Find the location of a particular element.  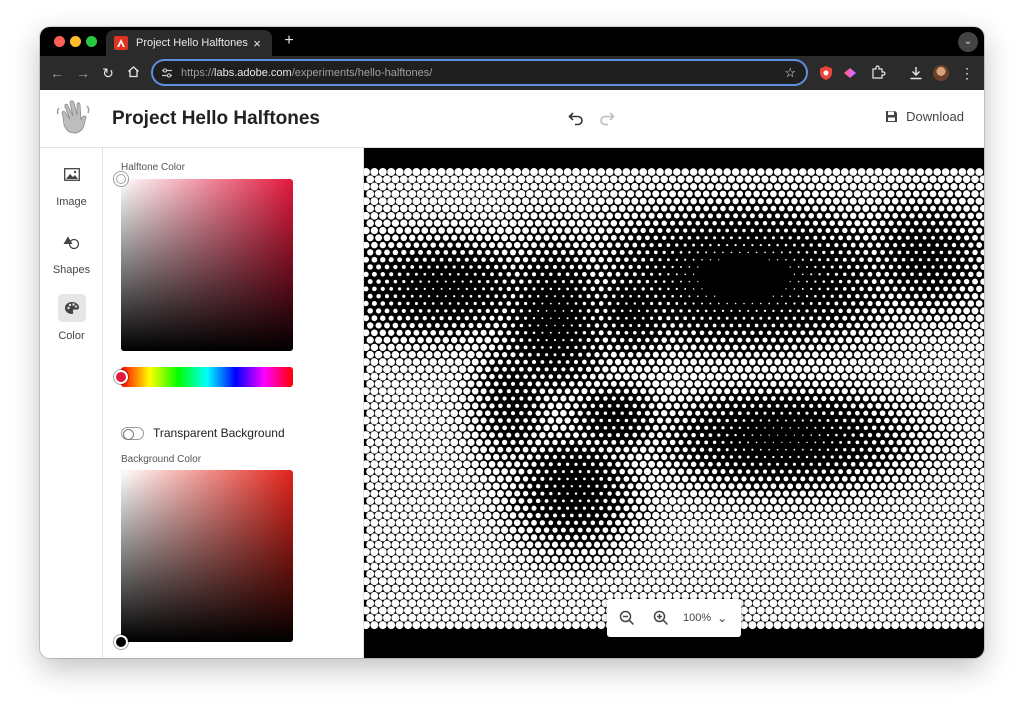

halftone-hue-handle is located at coordinates (121, 377).